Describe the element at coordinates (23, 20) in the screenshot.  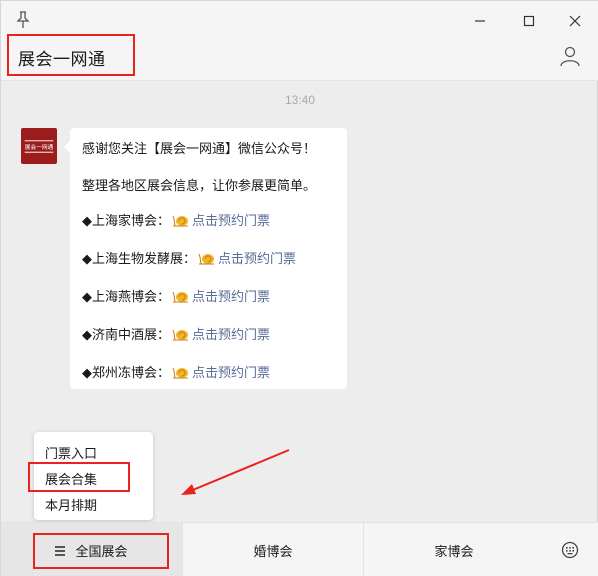
I see `pin-icon` at that location.